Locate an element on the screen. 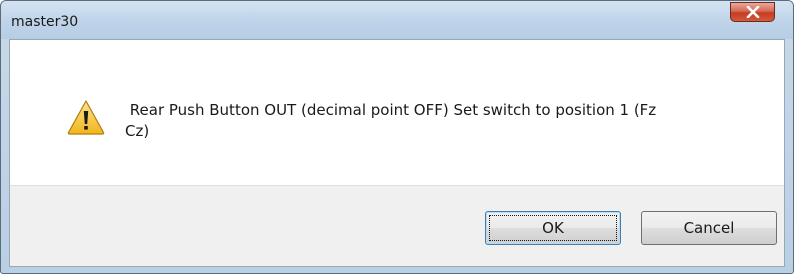 Image resolution: width=794 pixels, height=274 pixels. title-bar: master30 is located at coordinates (397, 20).